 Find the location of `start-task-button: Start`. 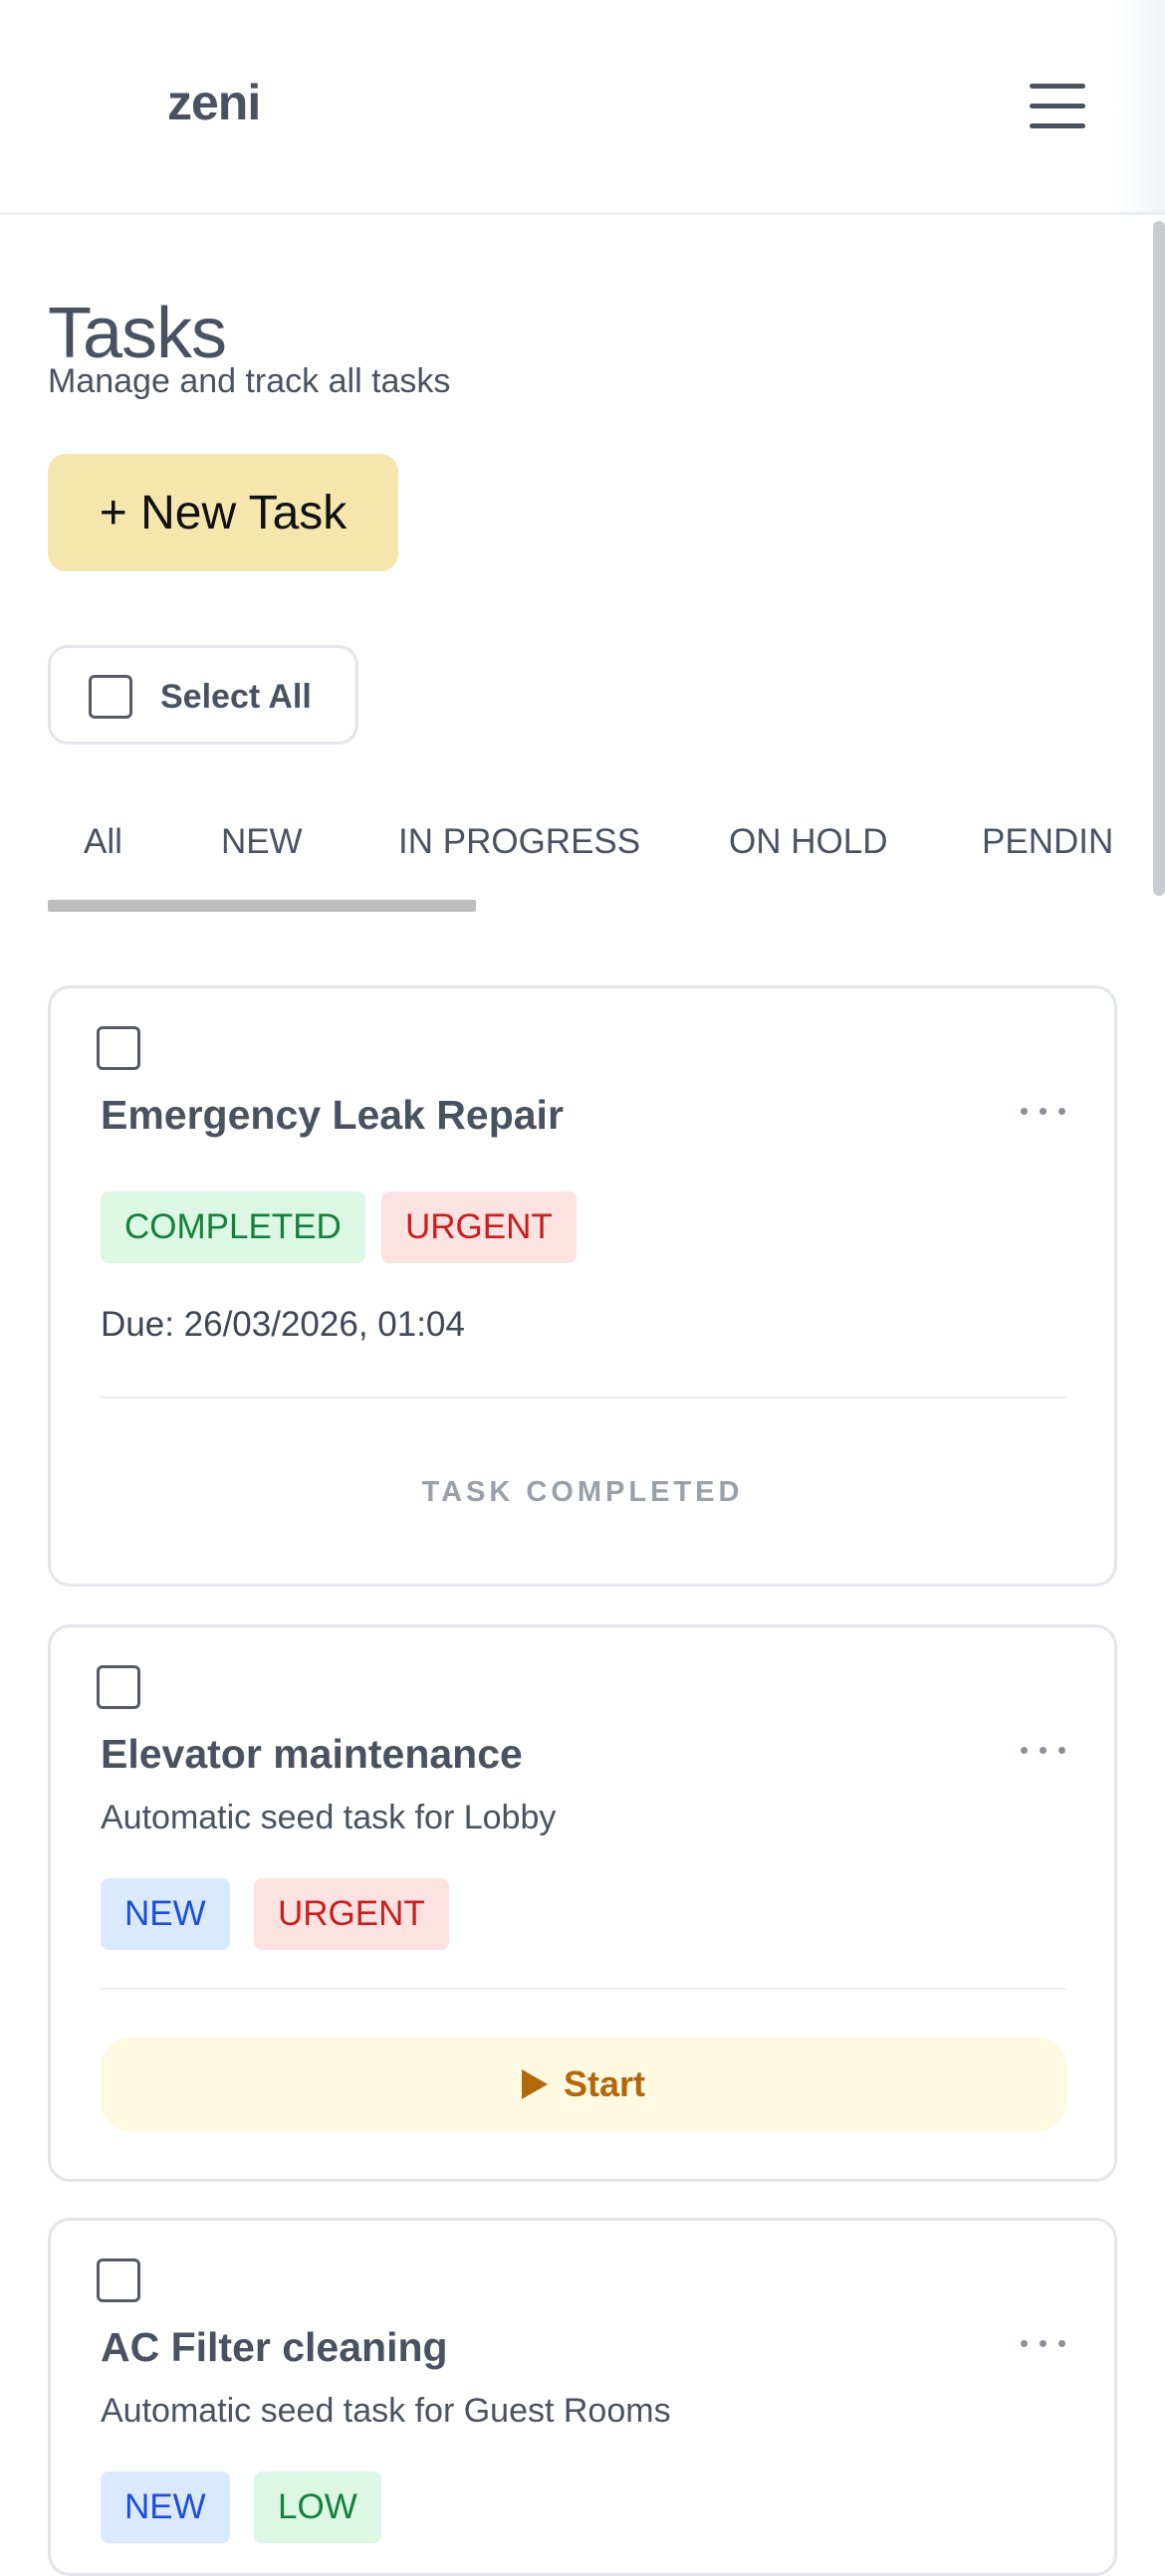

start-task-button: Start is located at coordinates (584, 2084).